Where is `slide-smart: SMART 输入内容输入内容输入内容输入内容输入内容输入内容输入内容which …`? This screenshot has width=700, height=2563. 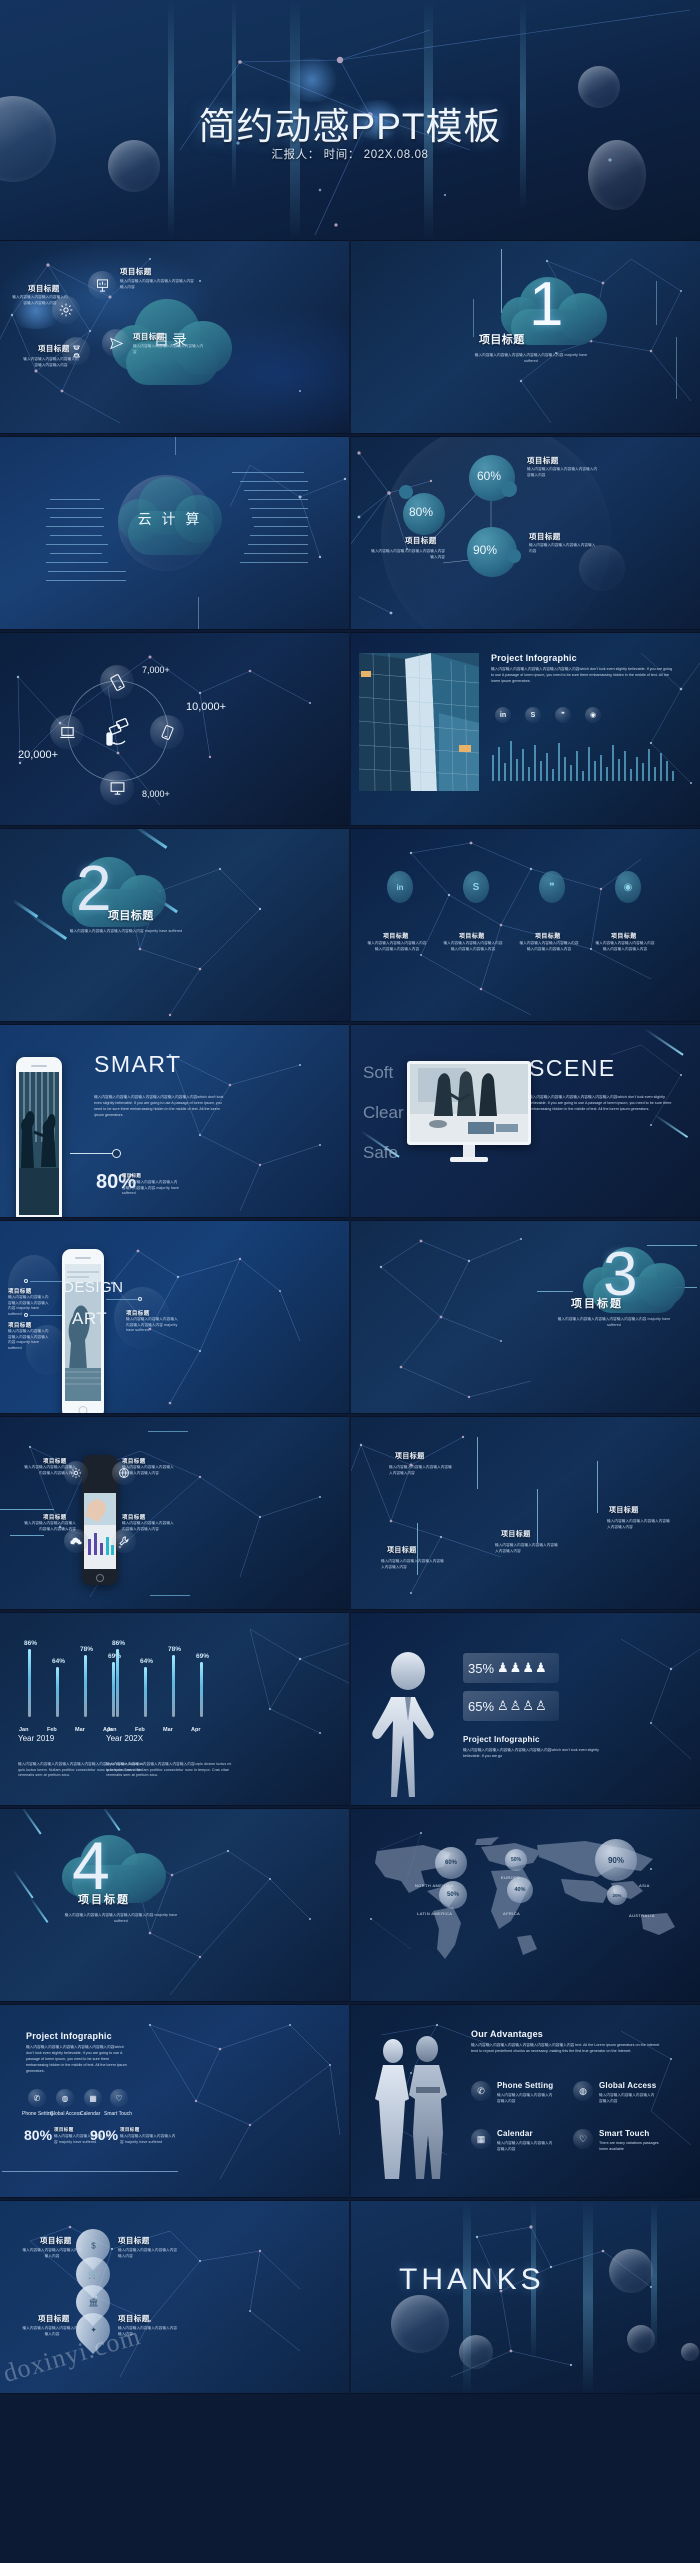
slide-smart: SMART 输入内容输入内容输入内容输入内容输入内容输入内容输入内容which … is located at coordinates (174, 1121).